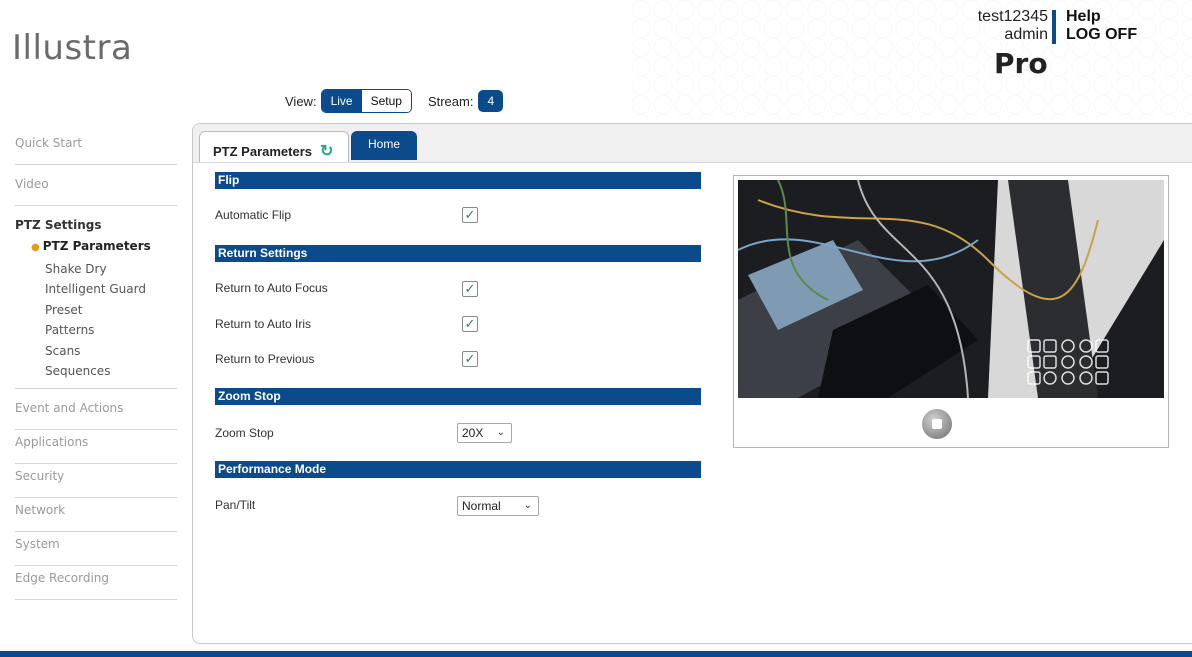 This screenshot has width=1192, height=657. I want to click on sidebar-sub-intelligent-guard: Intelligent Guard, so click(96, 289).